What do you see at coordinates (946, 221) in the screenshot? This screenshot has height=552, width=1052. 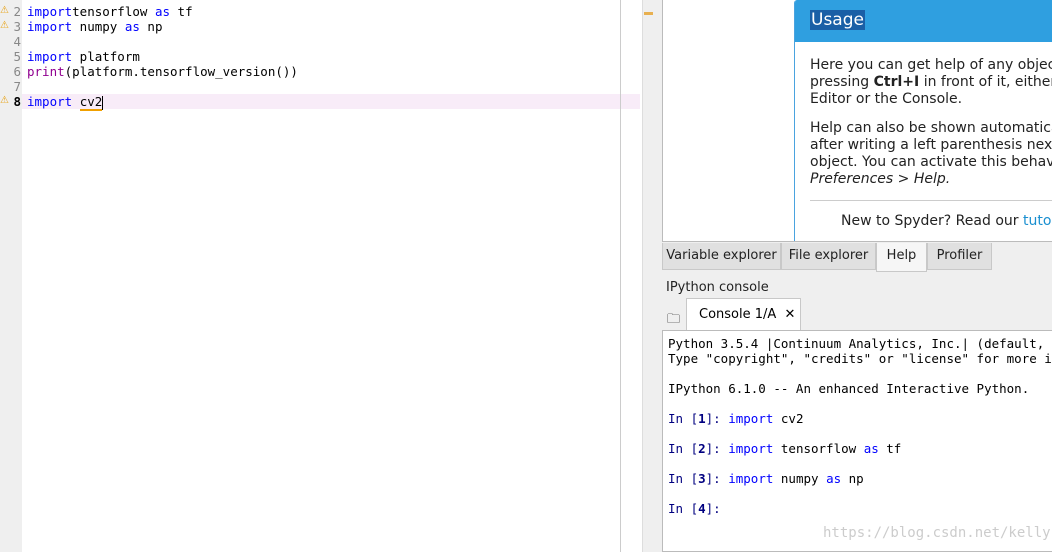 I see `new-to-spyder: New to Spyder? Read our tutori` at bounding box center [946, 221].